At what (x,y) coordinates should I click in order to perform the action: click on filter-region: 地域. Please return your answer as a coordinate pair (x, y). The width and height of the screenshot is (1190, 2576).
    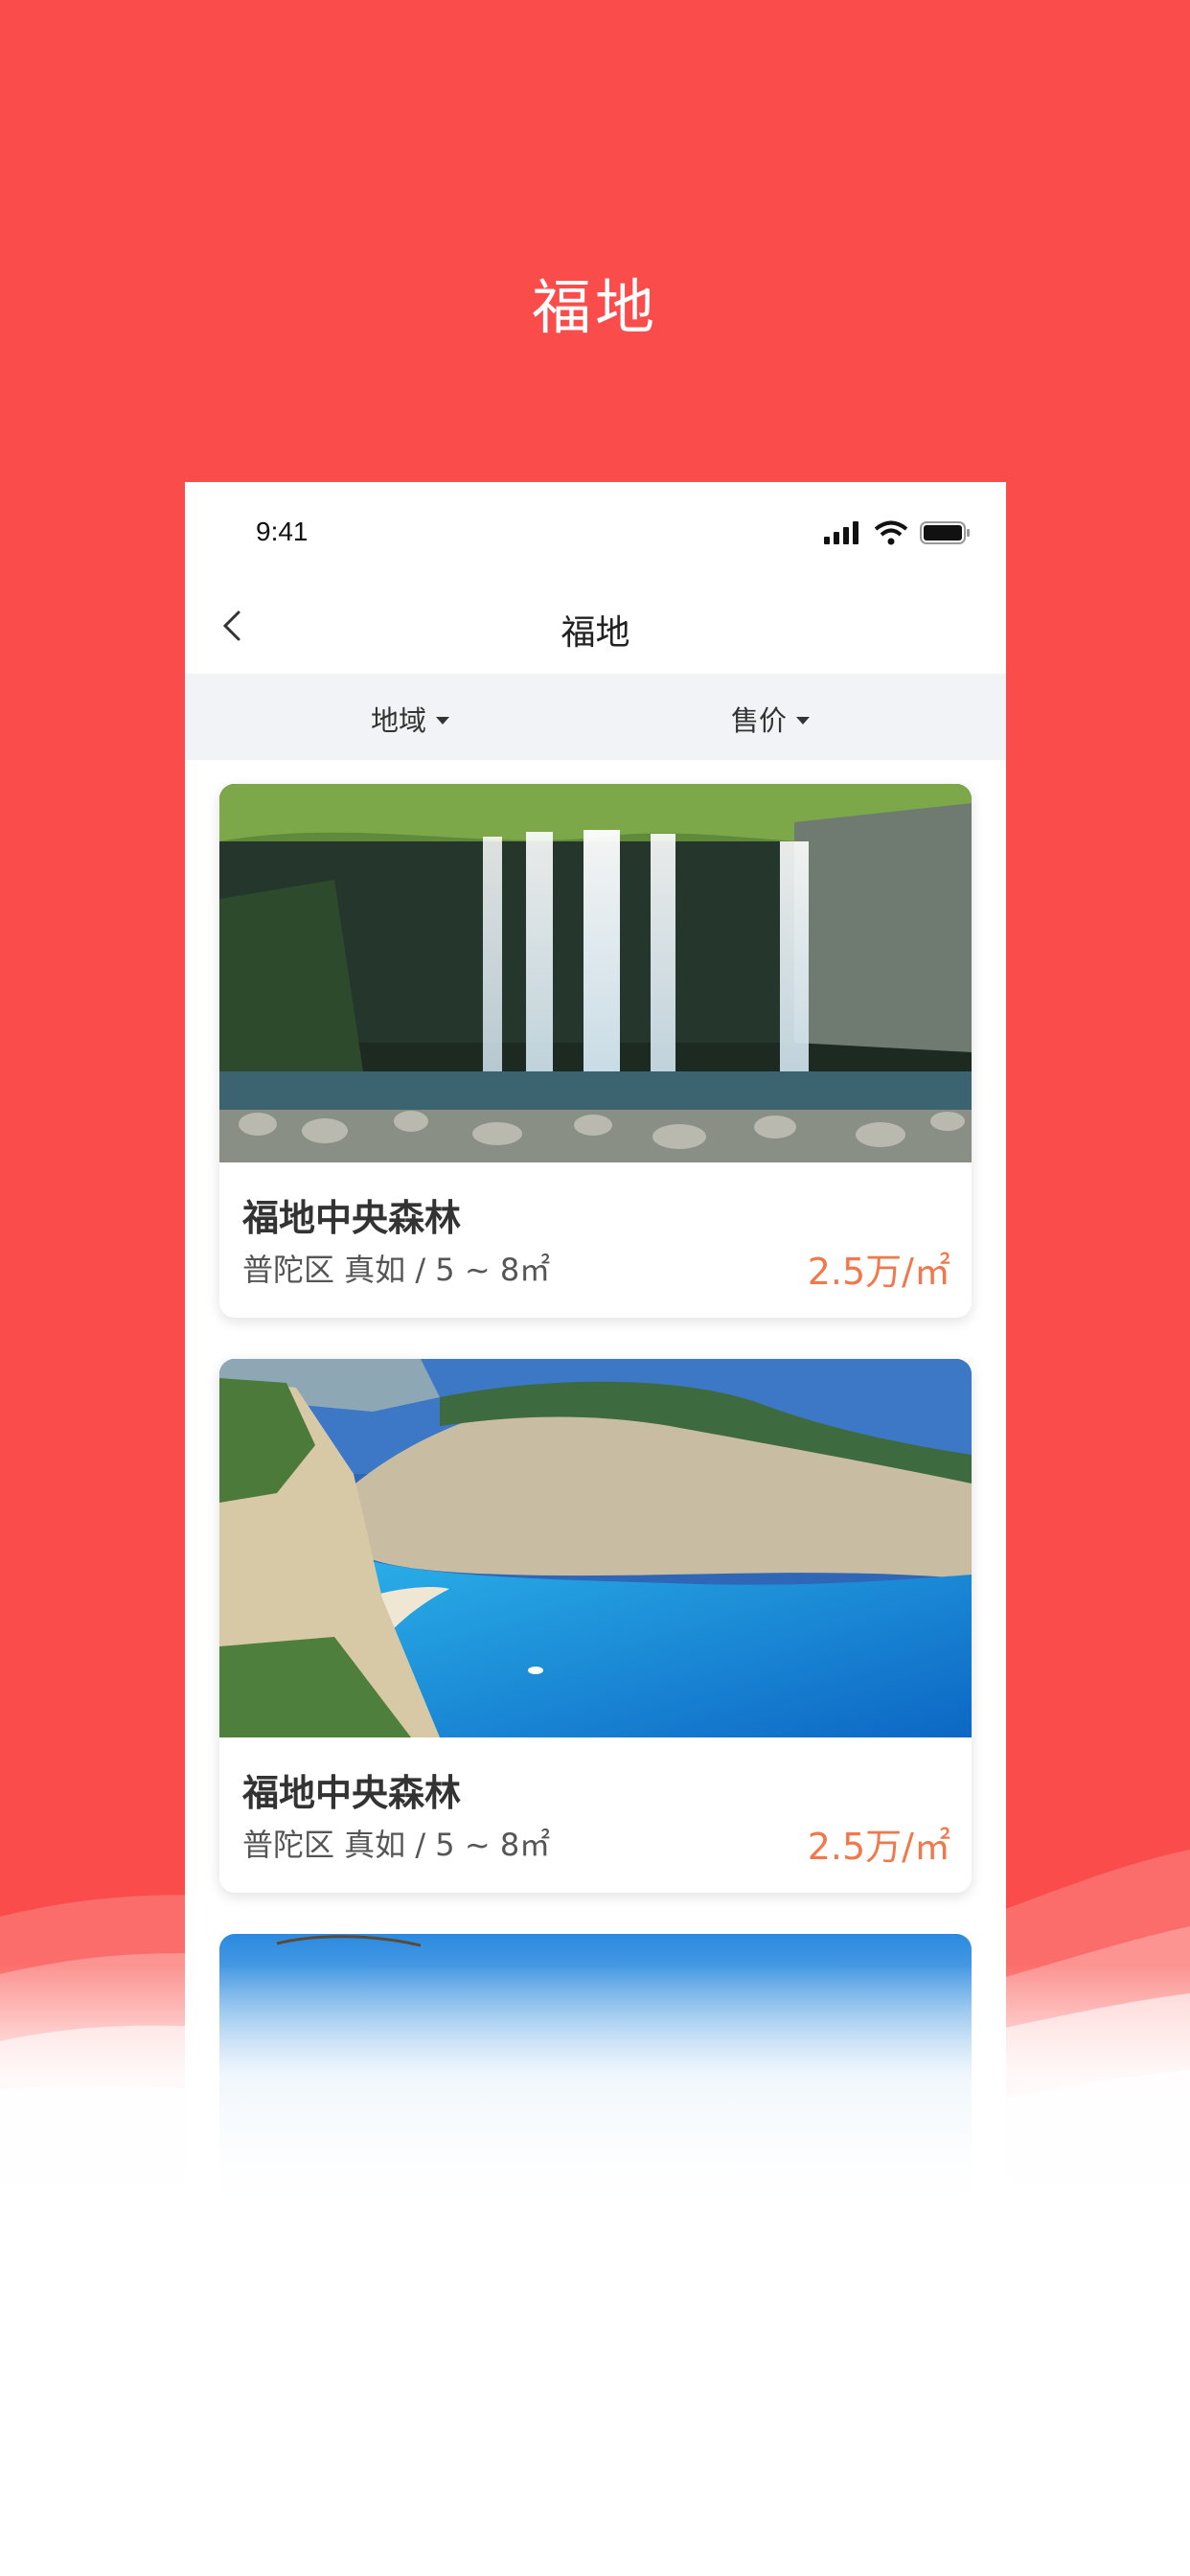
    Looking at the image, I should click on (411, 719).